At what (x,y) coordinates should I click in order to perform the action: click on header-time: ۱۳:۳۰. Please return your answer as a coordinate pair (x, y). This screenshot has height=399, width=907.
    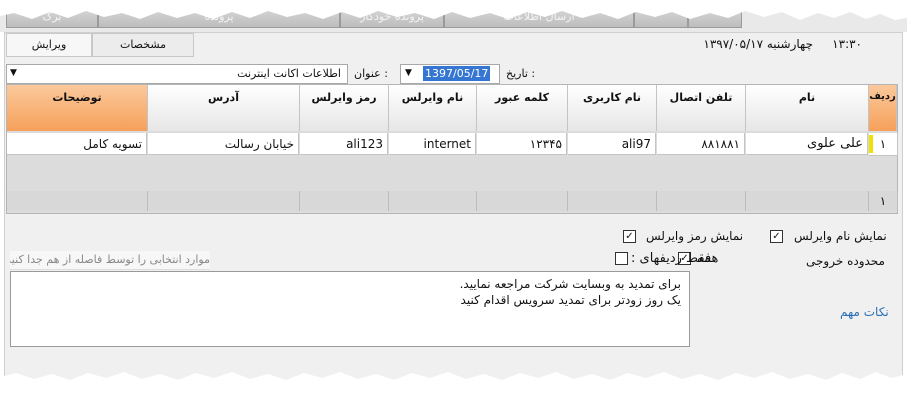
    Looking at the image, I should click on (847, 44).